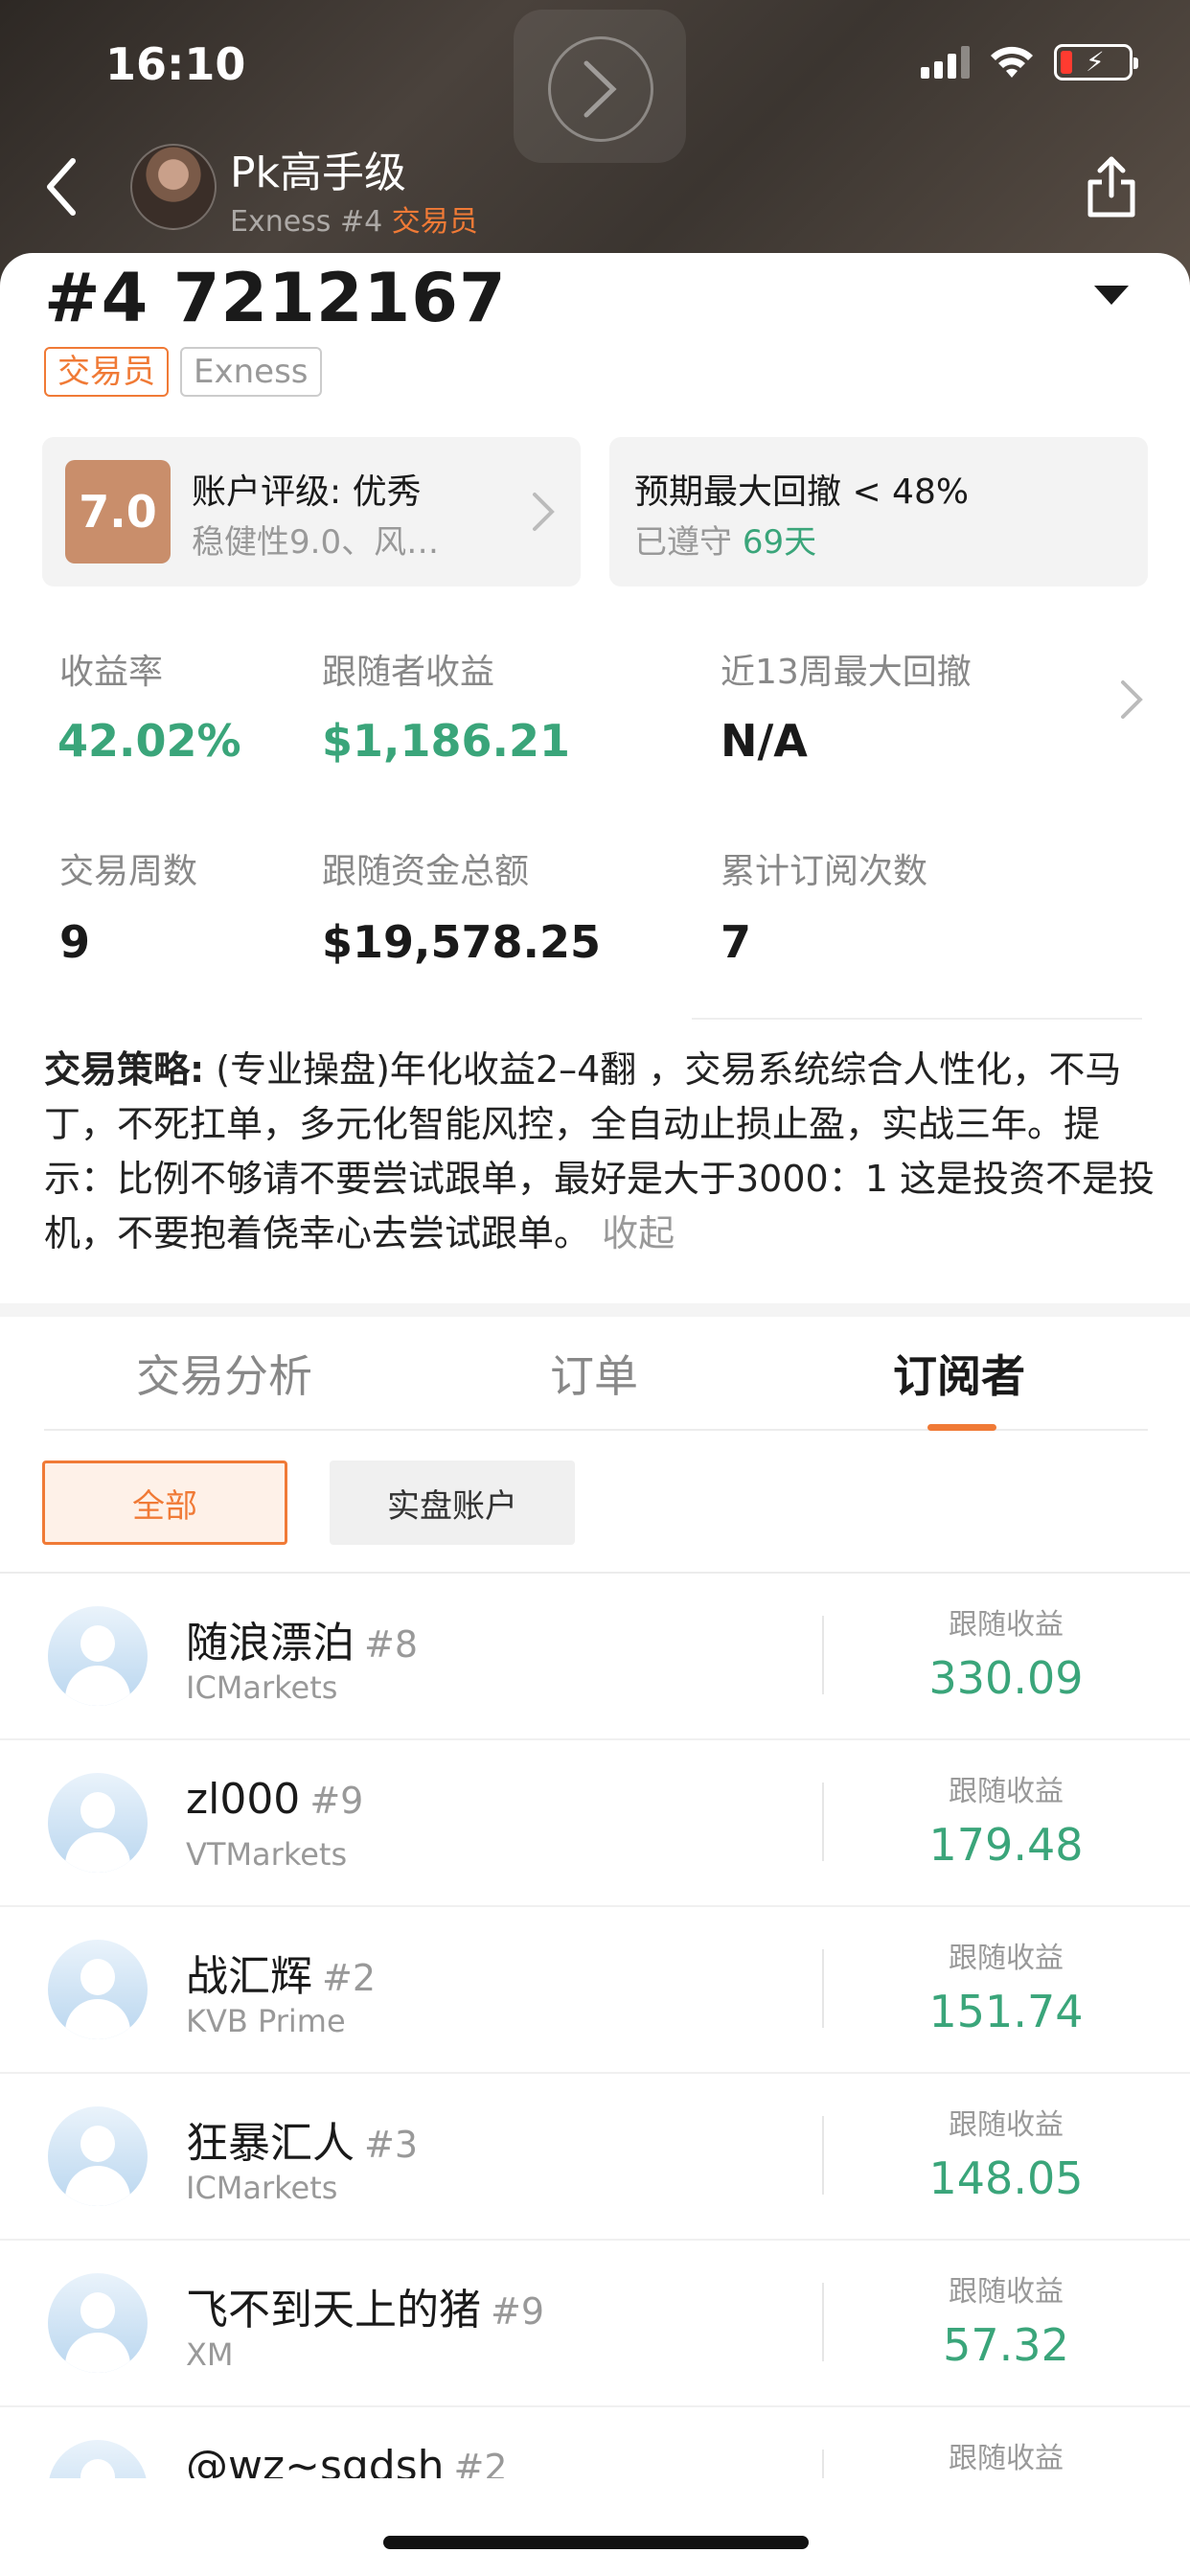 This screenshot has height=2576, width=1190. I want to click on account-tags: 交易员 Exness, so click(183, 372).